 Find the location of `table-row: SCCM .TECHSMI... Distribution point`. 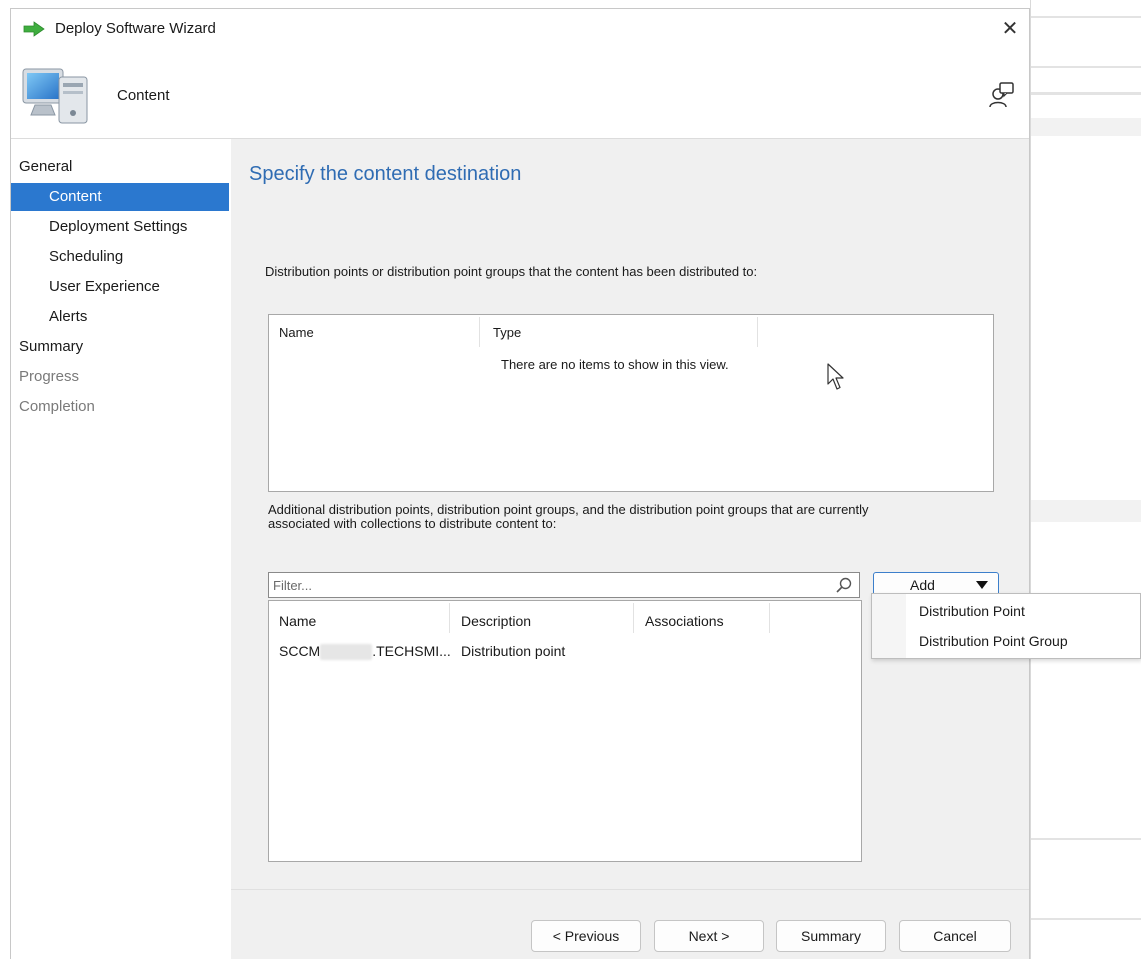

table-row: SCCM .TECHSMI... Distribution point is located at coordinates (565, 652).